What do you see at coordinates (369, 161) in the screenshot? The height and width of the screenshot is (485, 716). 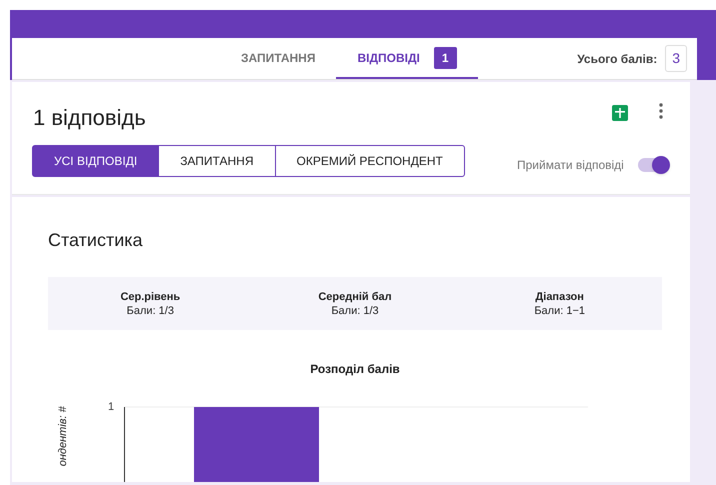 I see `view-button: ОКРЕМИЙ РЕСПОНДЕНТ` at bounding box center [369, 161].